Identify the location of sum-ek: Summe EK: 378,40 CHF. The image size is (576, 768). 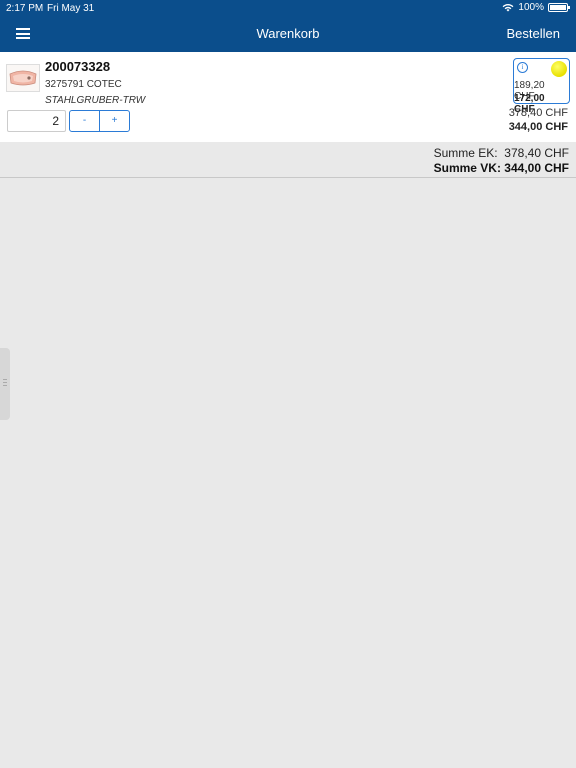
(501, 153).